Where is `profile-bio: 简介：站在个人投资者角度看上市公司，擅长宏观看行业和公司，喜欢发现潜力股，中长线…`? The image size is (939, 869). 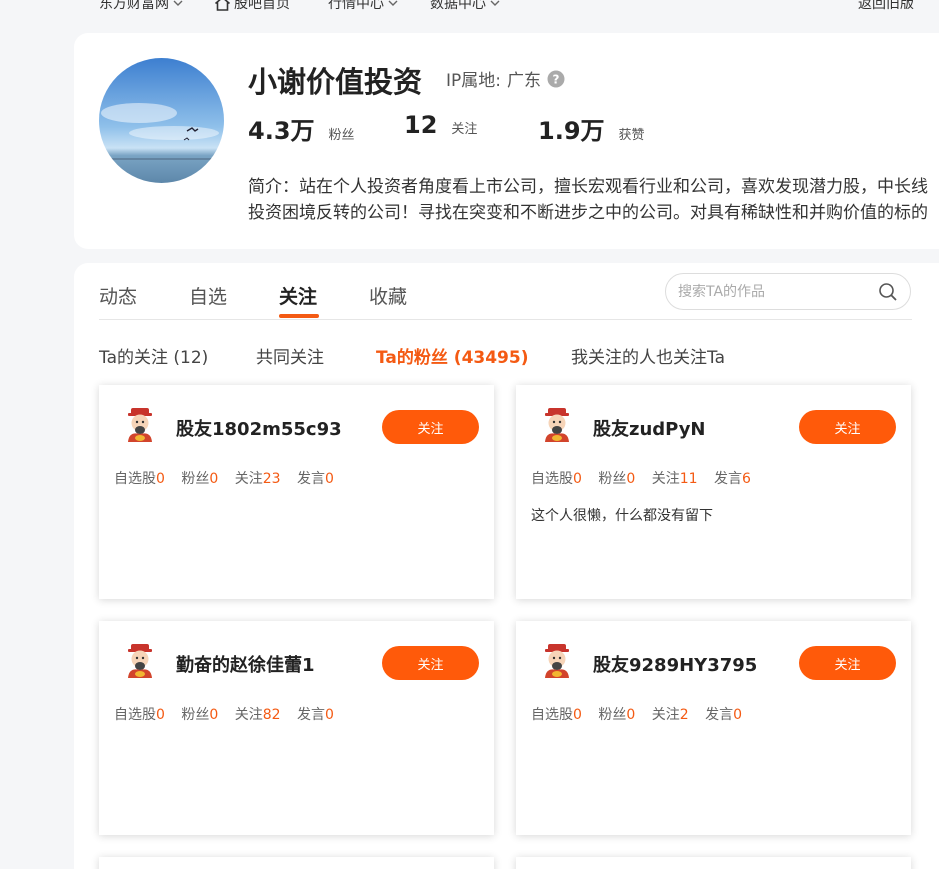 profile-bio: 简介：站在个人投资者角度看上市公司，擅长宏观看行业和公司，喜欢发现潜力股，中长线… is located at coordinates (593, 200).